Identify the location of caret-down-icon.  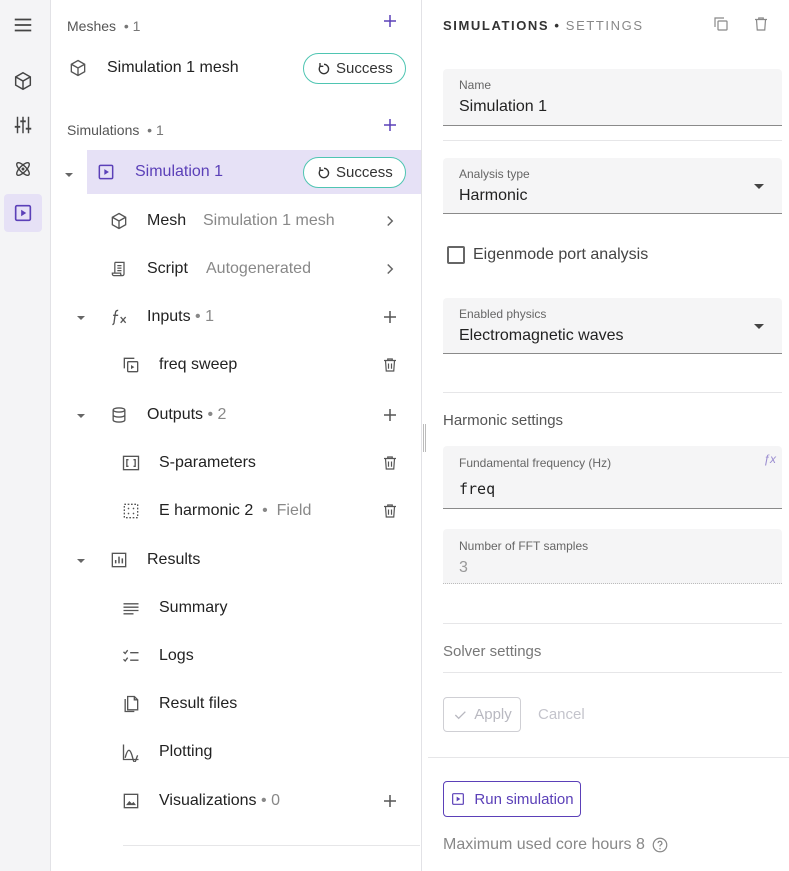
(81, 560).